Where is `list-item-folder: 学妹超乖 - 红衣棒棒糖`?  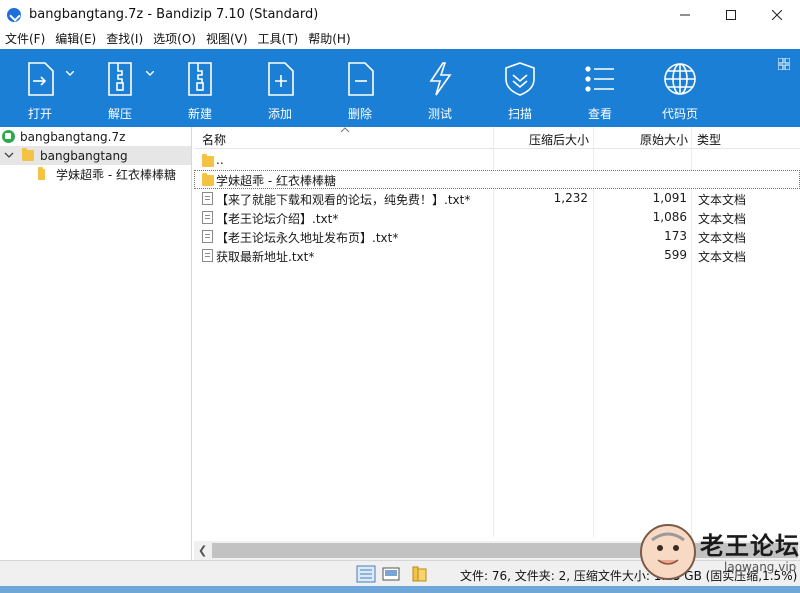
list-item-folder: 学妹超乖 - 红衣棒棒糖 is located at coordinates (497, 179).